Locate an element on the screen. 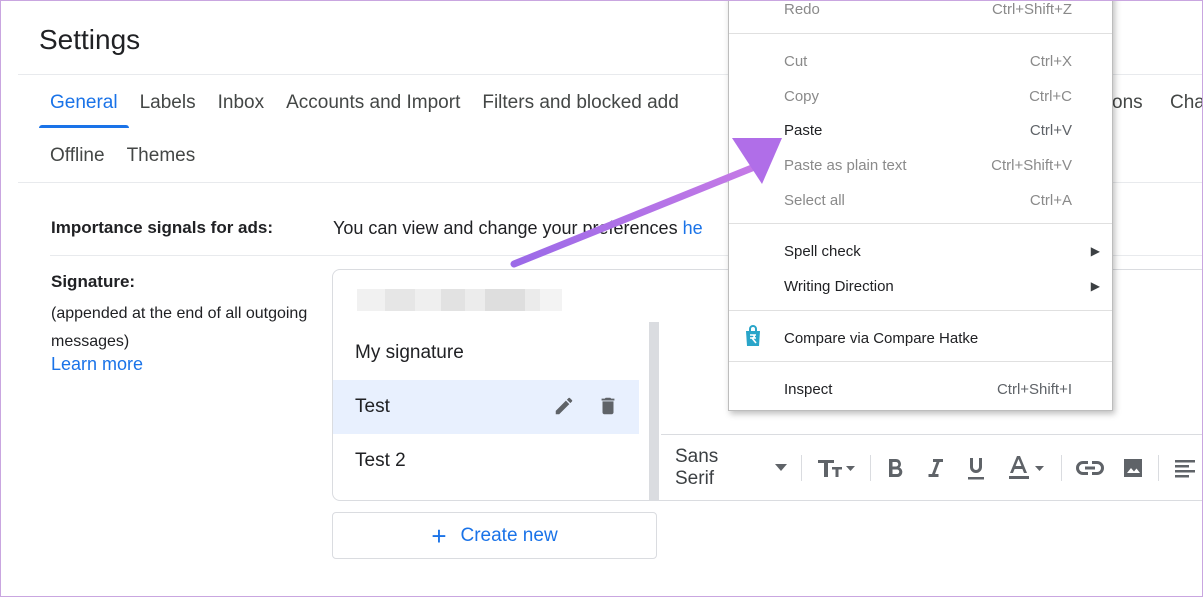  menu-item-label: Spell check is located at coordinates (822, 251).